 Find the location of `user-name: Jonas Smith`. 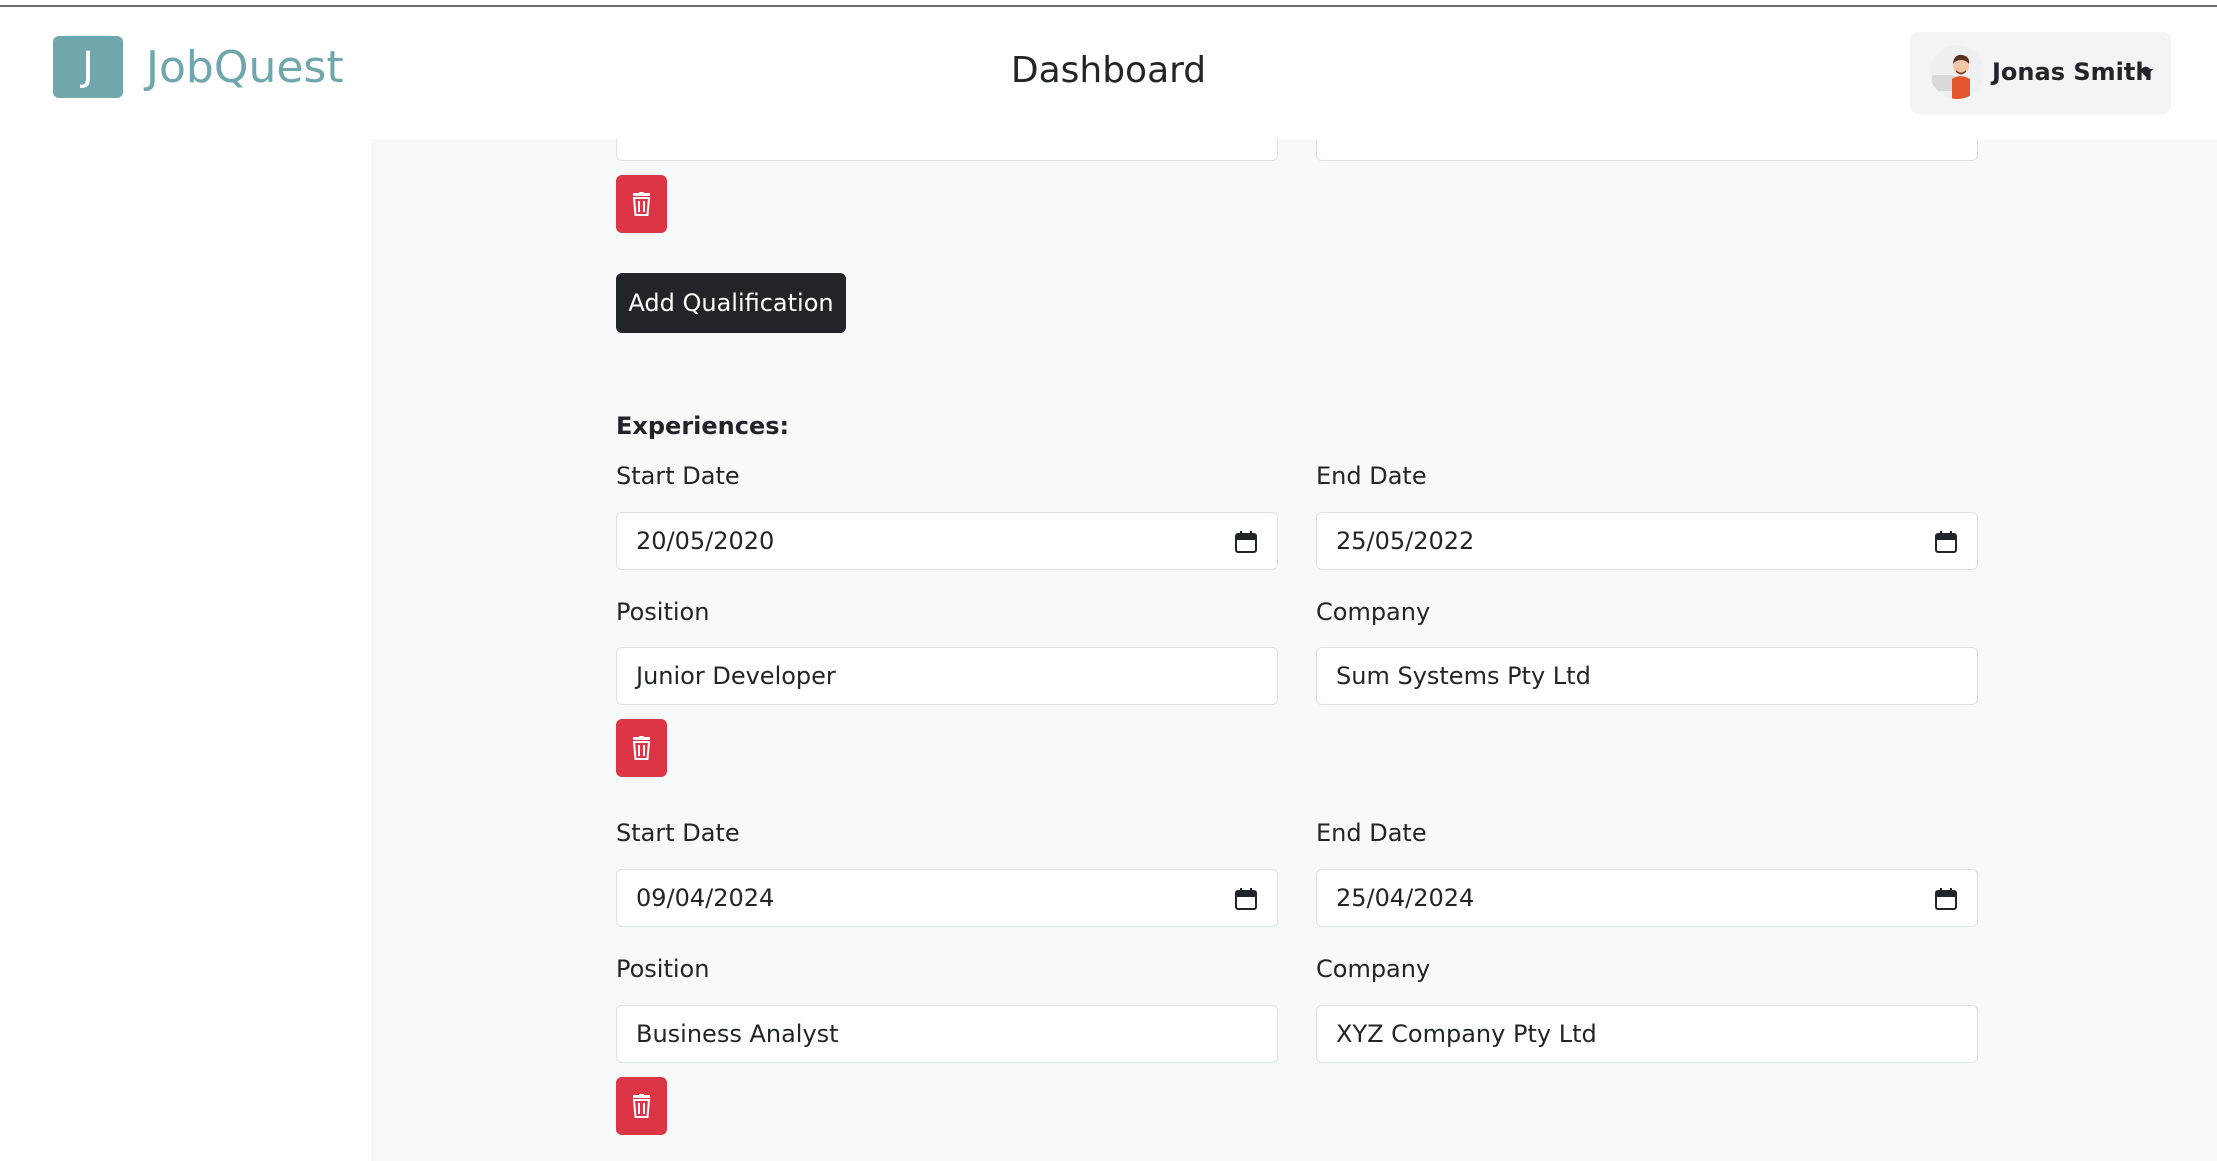

user-name: Jonas Smith is located at coordinates (2072, 72).